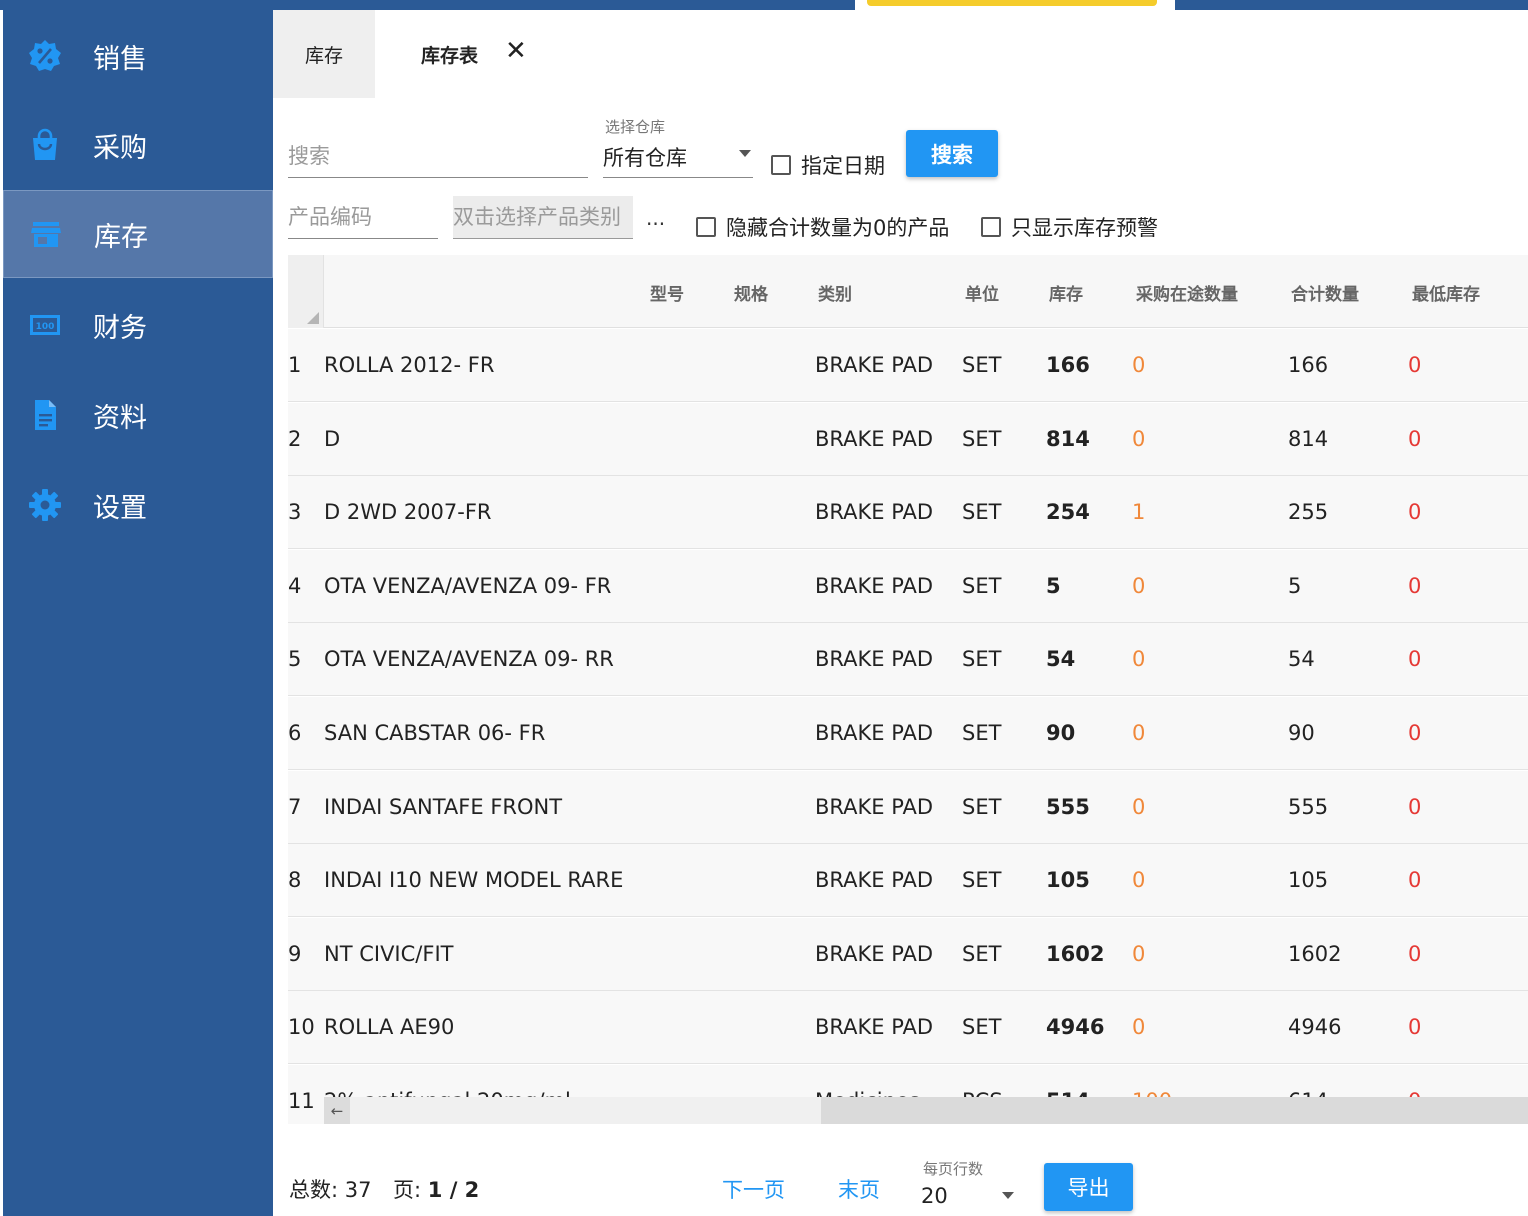 The height and width of the screenshot is (1216, 1528). What do you see at coordinates (1015, 5) in the screenshot?
I see `logo-strip` at bounding box center [1015, 5].